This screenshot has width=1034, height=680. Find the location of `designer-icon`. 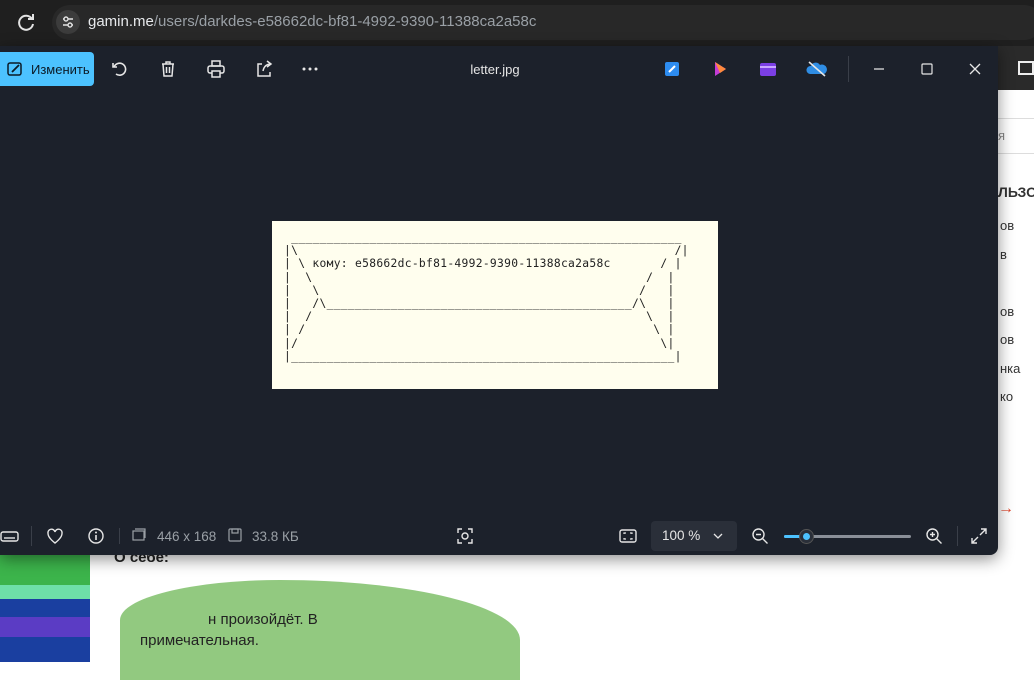

designer-icon is located at coordinates (672, 69).